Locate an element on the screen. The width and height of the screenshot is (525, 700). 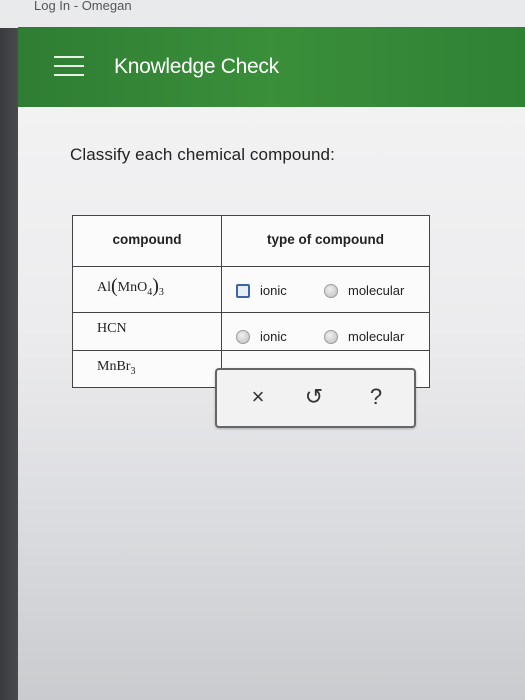
header-type: type of compound is located at coordinates (325, 241).